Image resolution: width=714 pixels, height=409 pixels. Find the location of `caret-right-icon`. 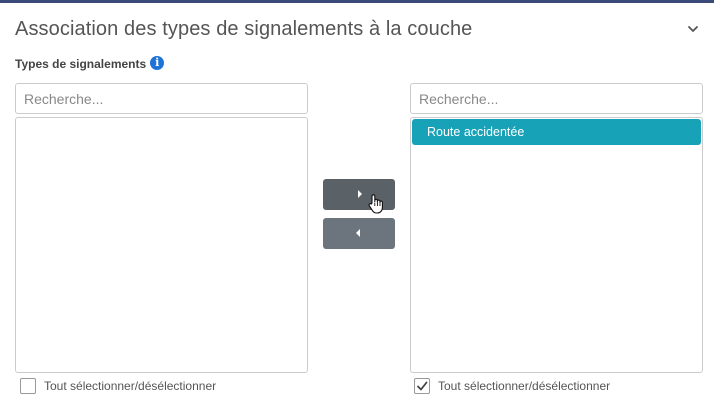

caret-right-icon is located at coordinates (360, 194).